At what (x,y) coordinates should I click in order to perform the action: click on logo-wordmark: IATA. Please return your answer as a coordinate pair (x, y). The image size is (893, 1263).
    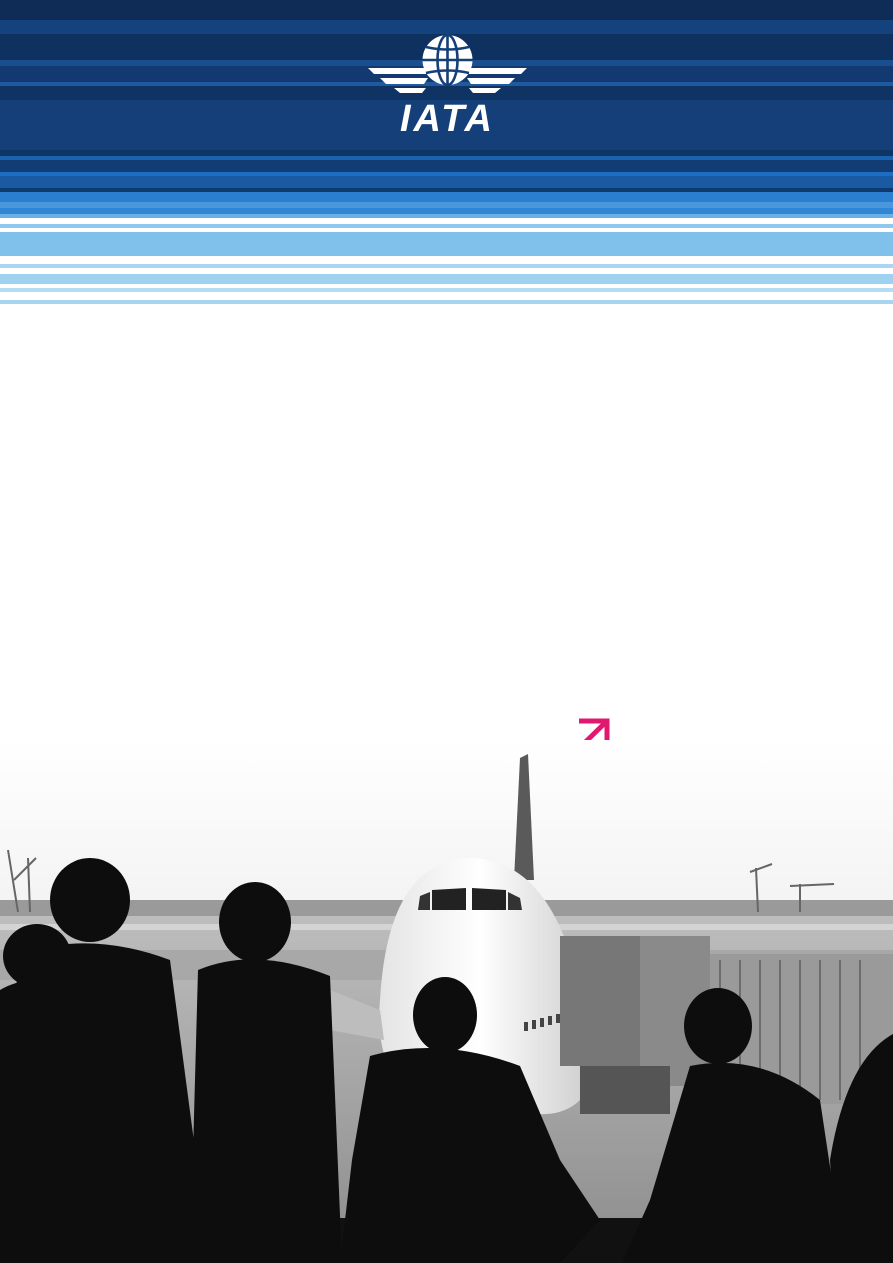
    Looking at the image, I should click on (447, 119).